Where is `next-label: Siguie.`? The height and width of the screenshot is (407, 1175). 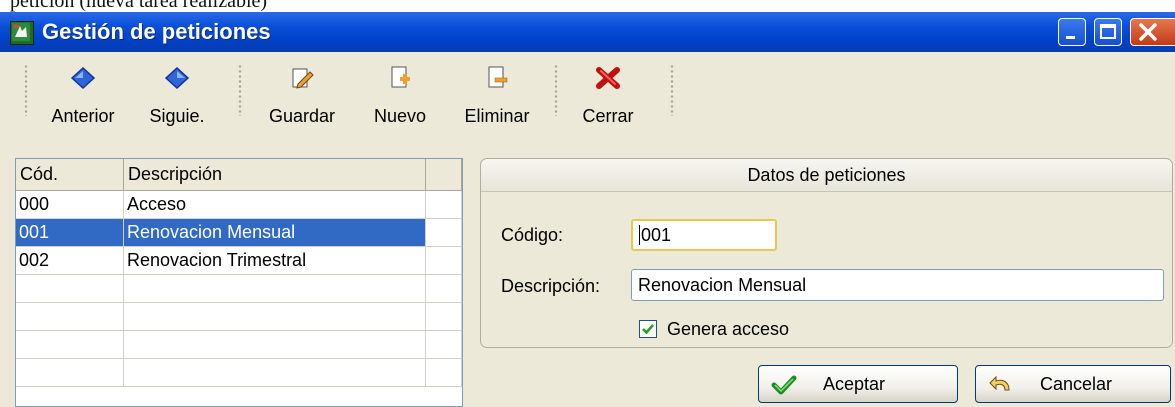 next-label: Siguie. is located at coordinates (177, 116).